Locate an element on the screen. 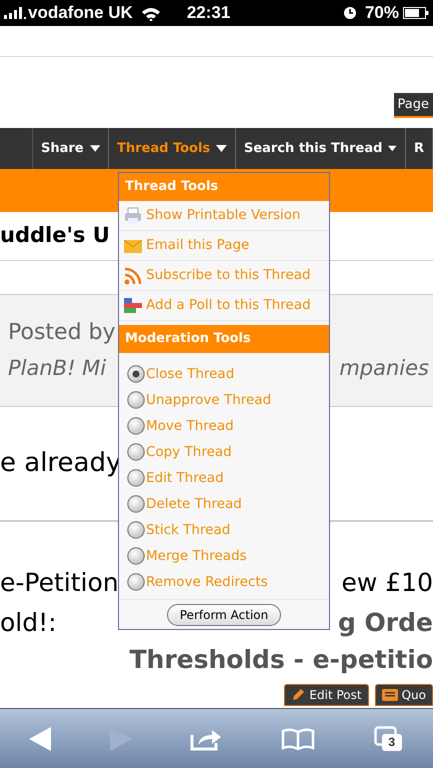 The width and height of the screenshot is (433, 768). thread-title: uddle's U is located at coordinates (55, 236).